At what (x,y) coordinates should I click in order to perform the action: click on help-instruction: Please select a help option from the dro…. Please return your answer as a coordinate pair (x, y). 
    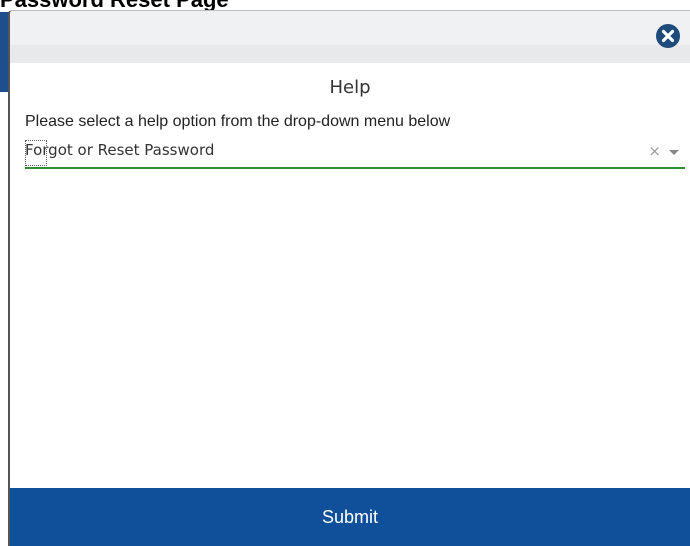
    Looking at the image, I should click on (238, 121).